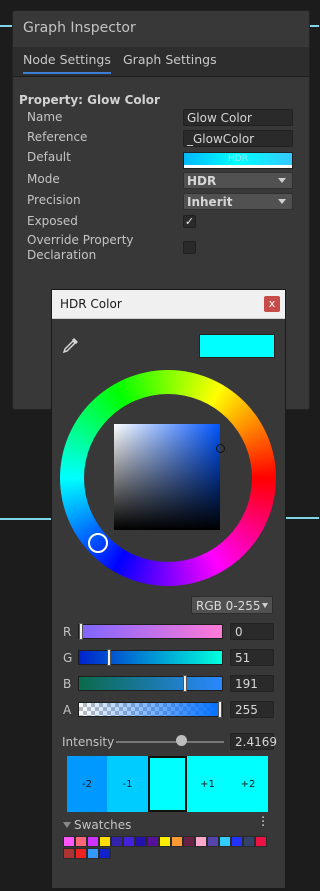 The height and width of the screenshot is (891, 320). I want to click on precision-label: Precision, so click(54, 200).